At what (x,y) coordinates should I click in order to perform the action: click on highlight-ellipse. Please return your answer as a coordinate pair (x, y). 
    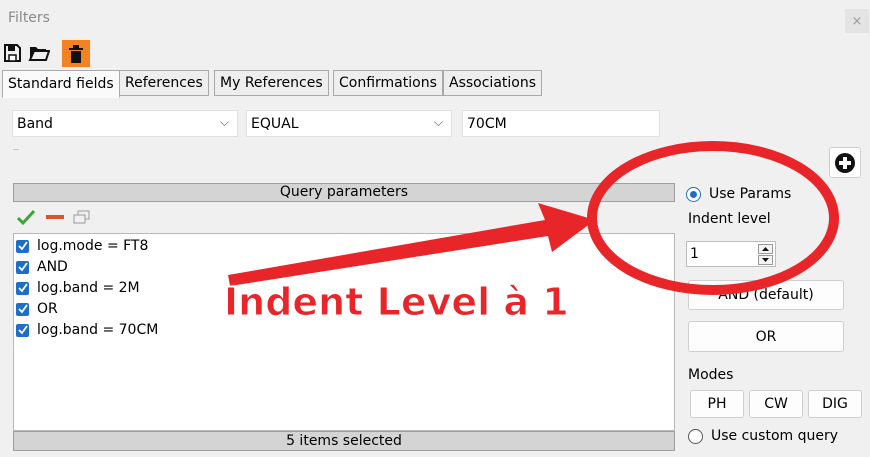
    Looking at the image, I should click on (713, 218).